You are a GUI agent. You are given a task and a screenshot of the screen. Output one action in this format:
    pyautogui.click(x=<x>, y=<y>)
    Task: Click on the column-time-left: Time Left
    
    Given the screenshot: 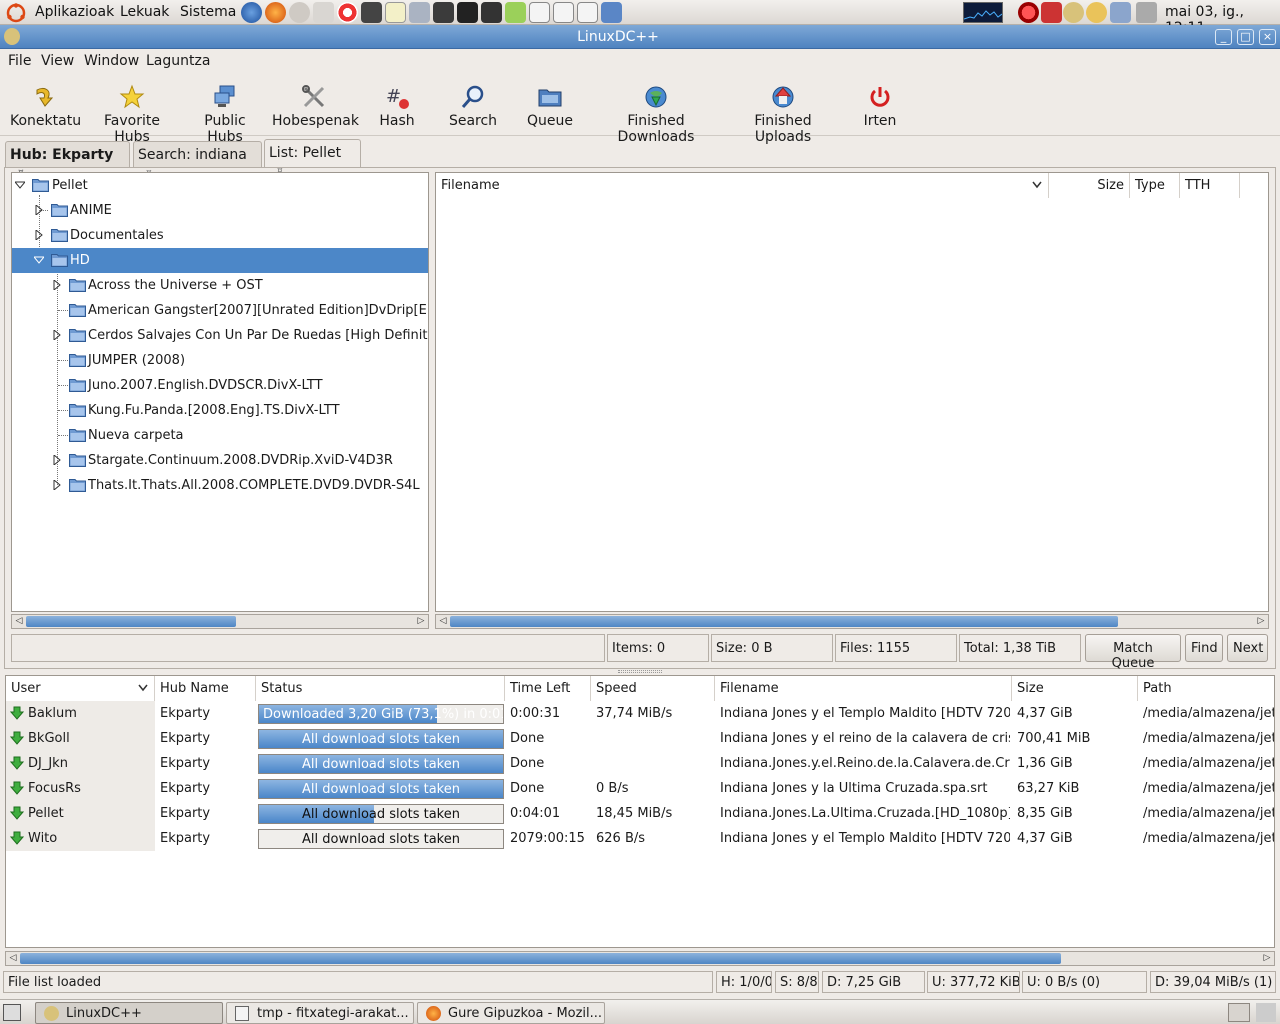 What is the action you would take?
    pyautogui.click(x=548, y=688)
    